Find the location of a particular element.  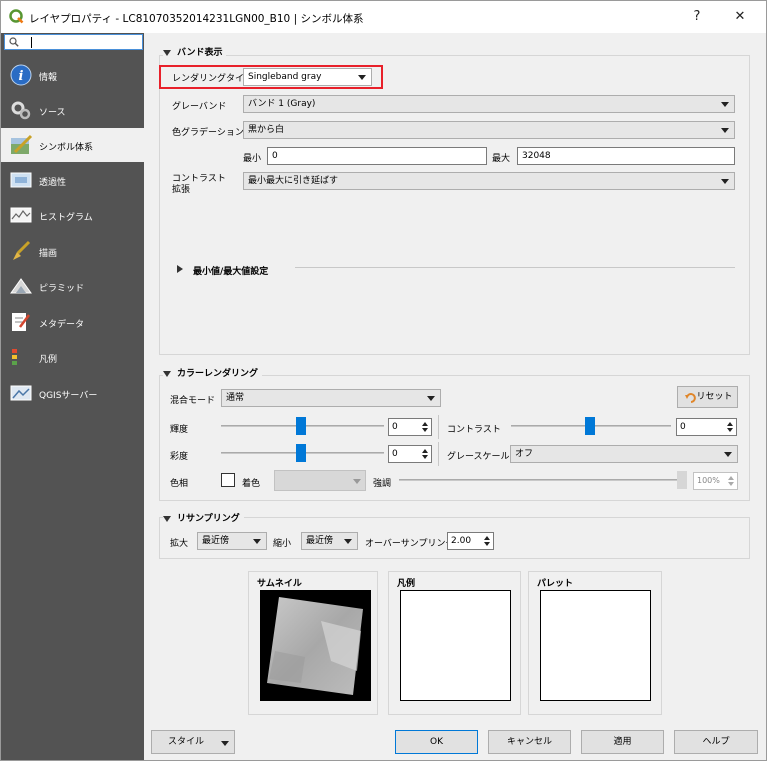

cancel-button: キャンセル is located at coordinates (529, 742).